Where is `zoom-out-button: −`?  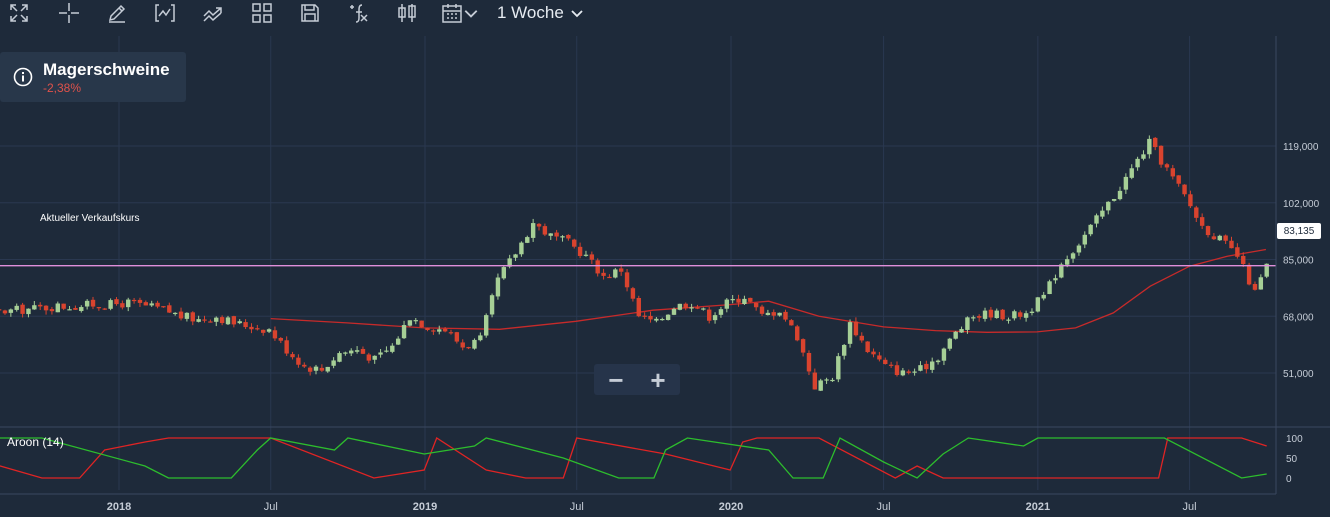 zoom-out-button: − is located at coordinates (616, 380).